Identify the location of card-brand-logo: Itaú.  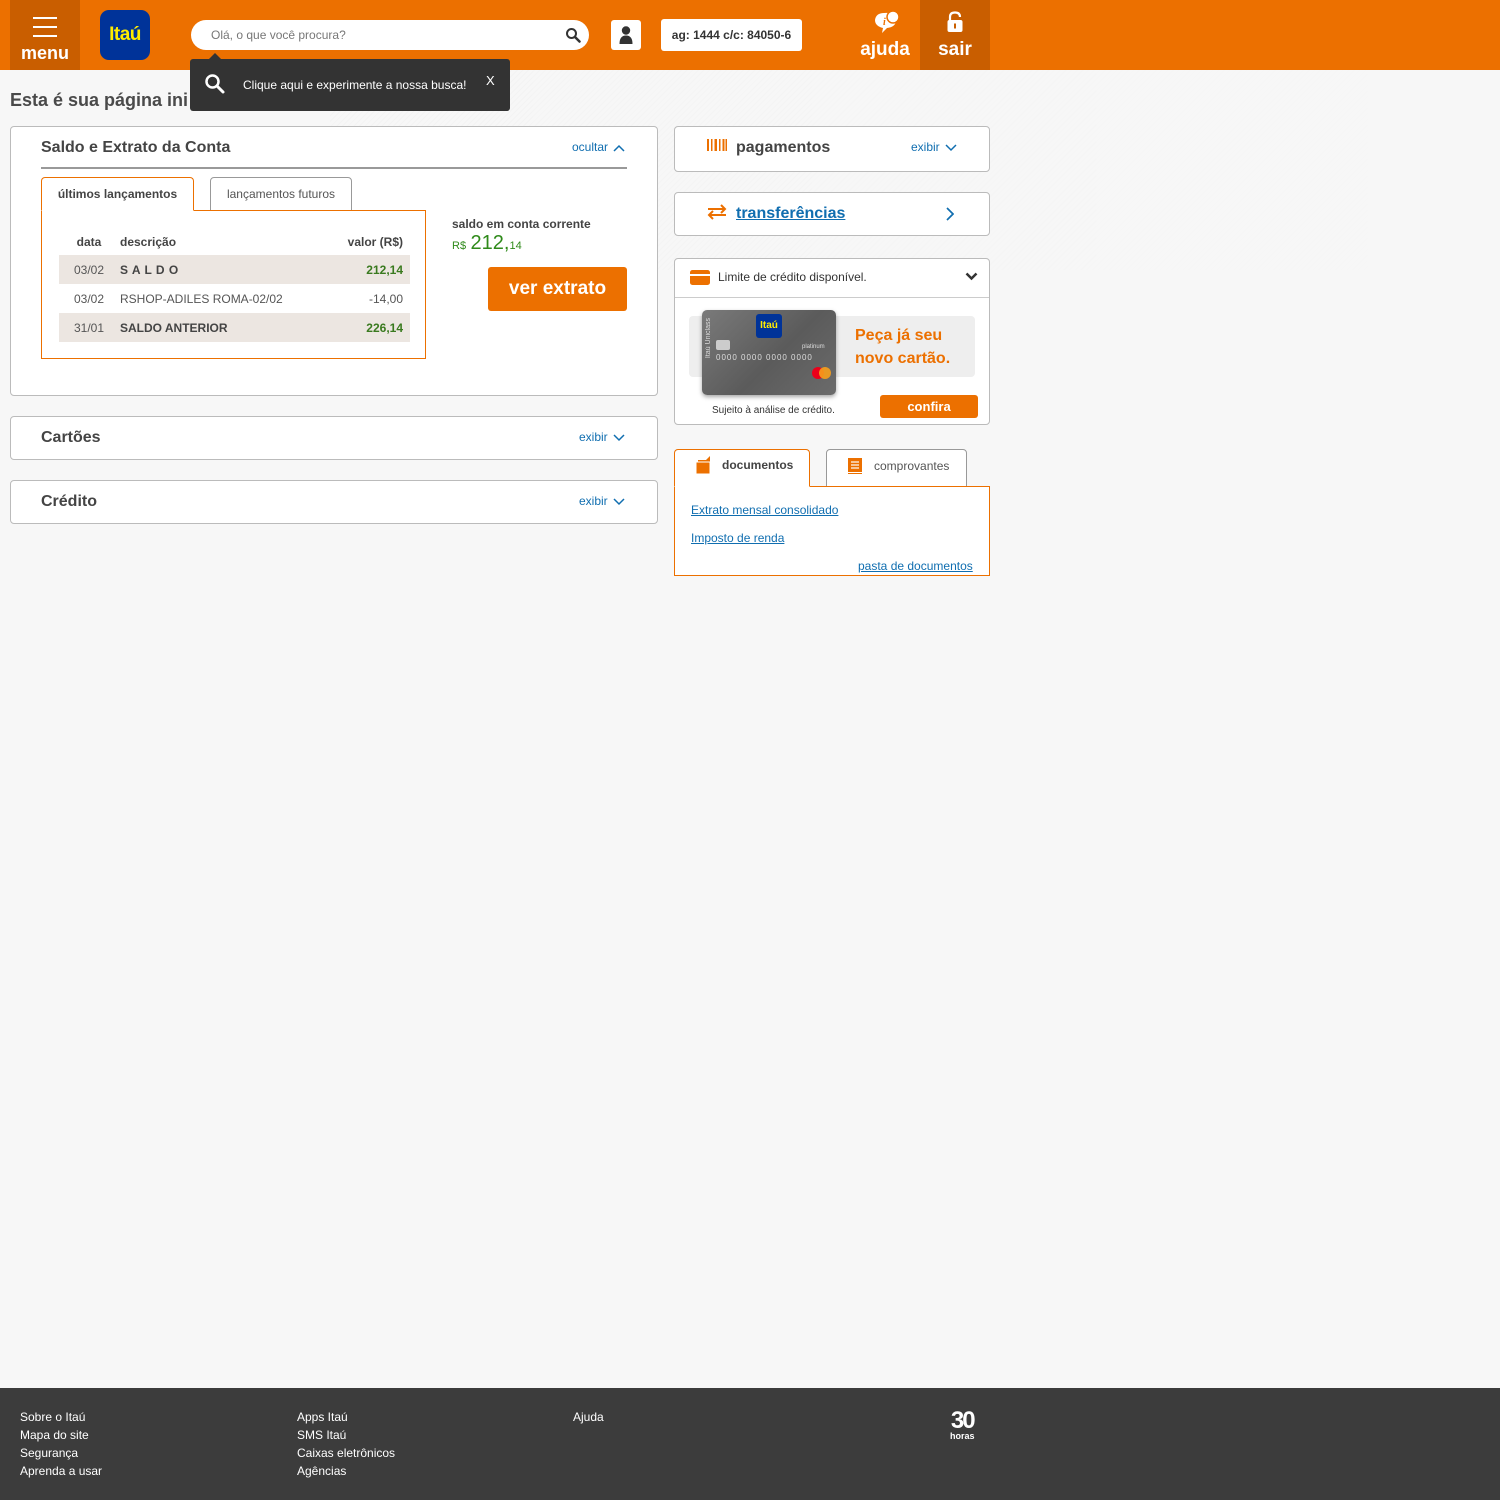
(769, 326).